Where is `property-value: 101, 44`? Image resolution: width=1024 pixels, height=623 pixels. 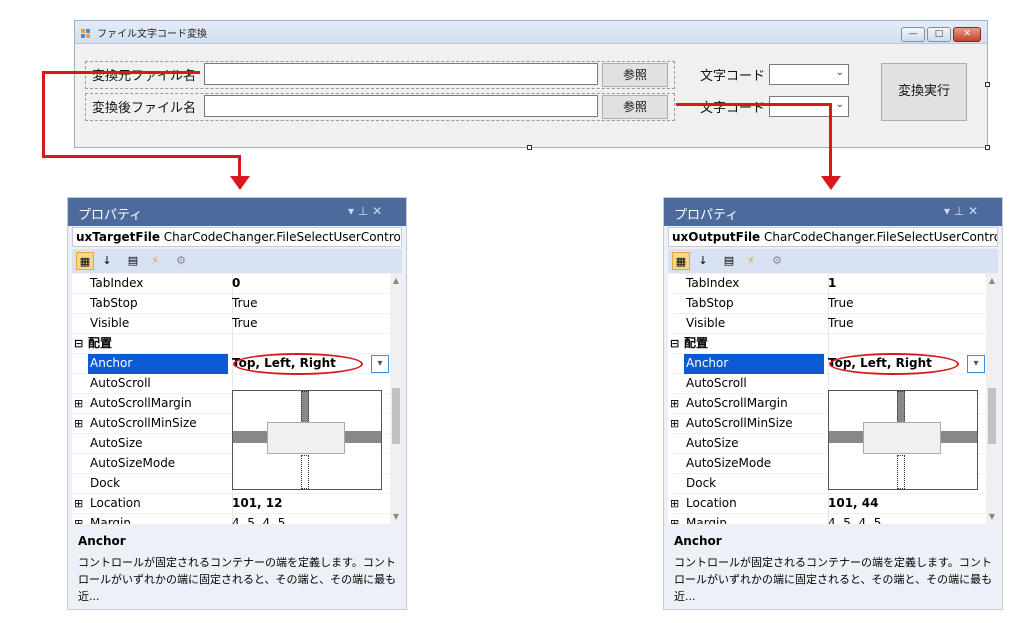
property-value: 101, 44 is located at coordinates (853, 503).